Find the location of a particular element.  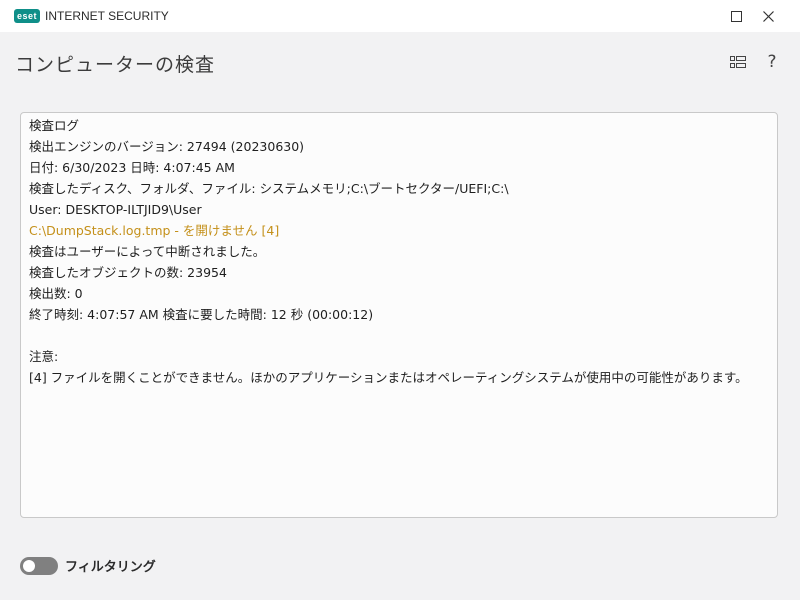

page-title: コンピューターの検査 is located at coordinates (115, 65).